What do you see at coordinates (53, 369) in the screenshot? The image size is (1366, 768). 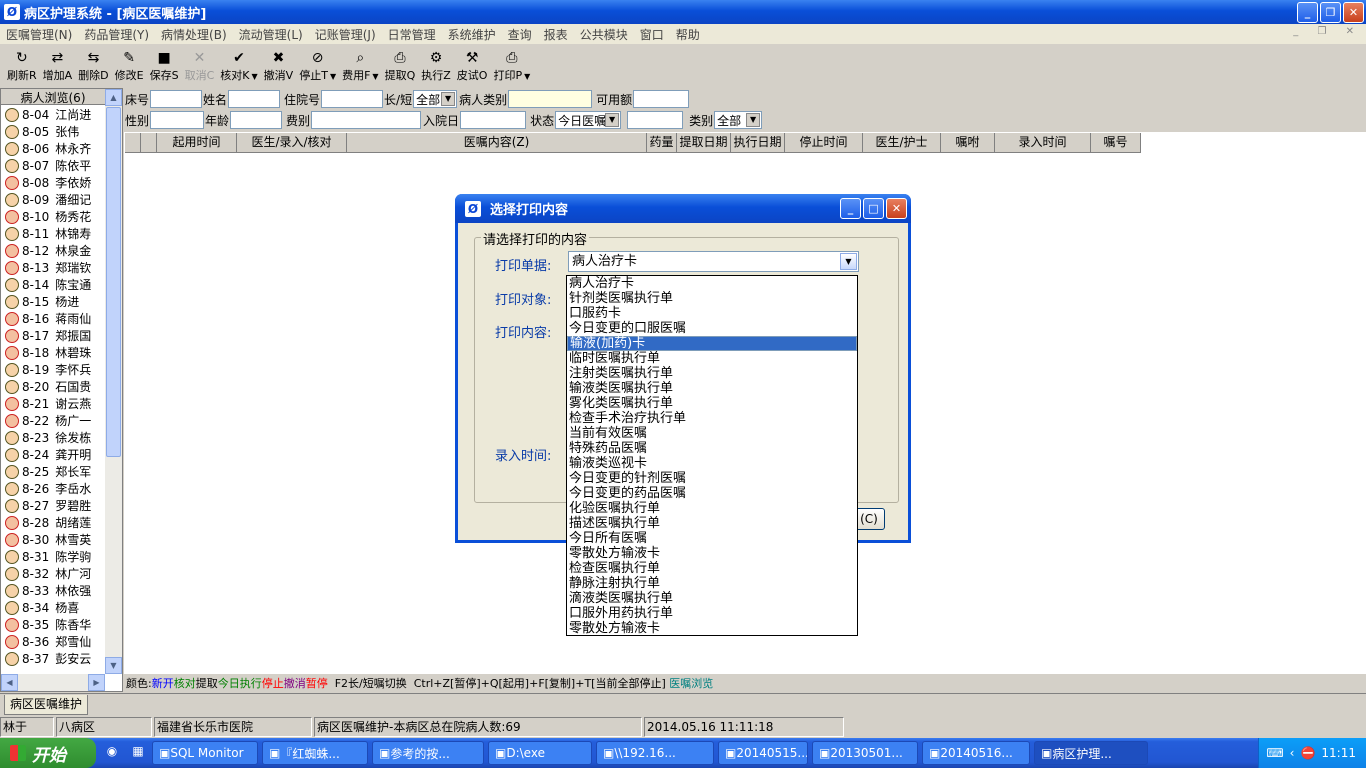 I see `patient-list-item: 8-19 李怀兵` at bounding box center [53, 369].